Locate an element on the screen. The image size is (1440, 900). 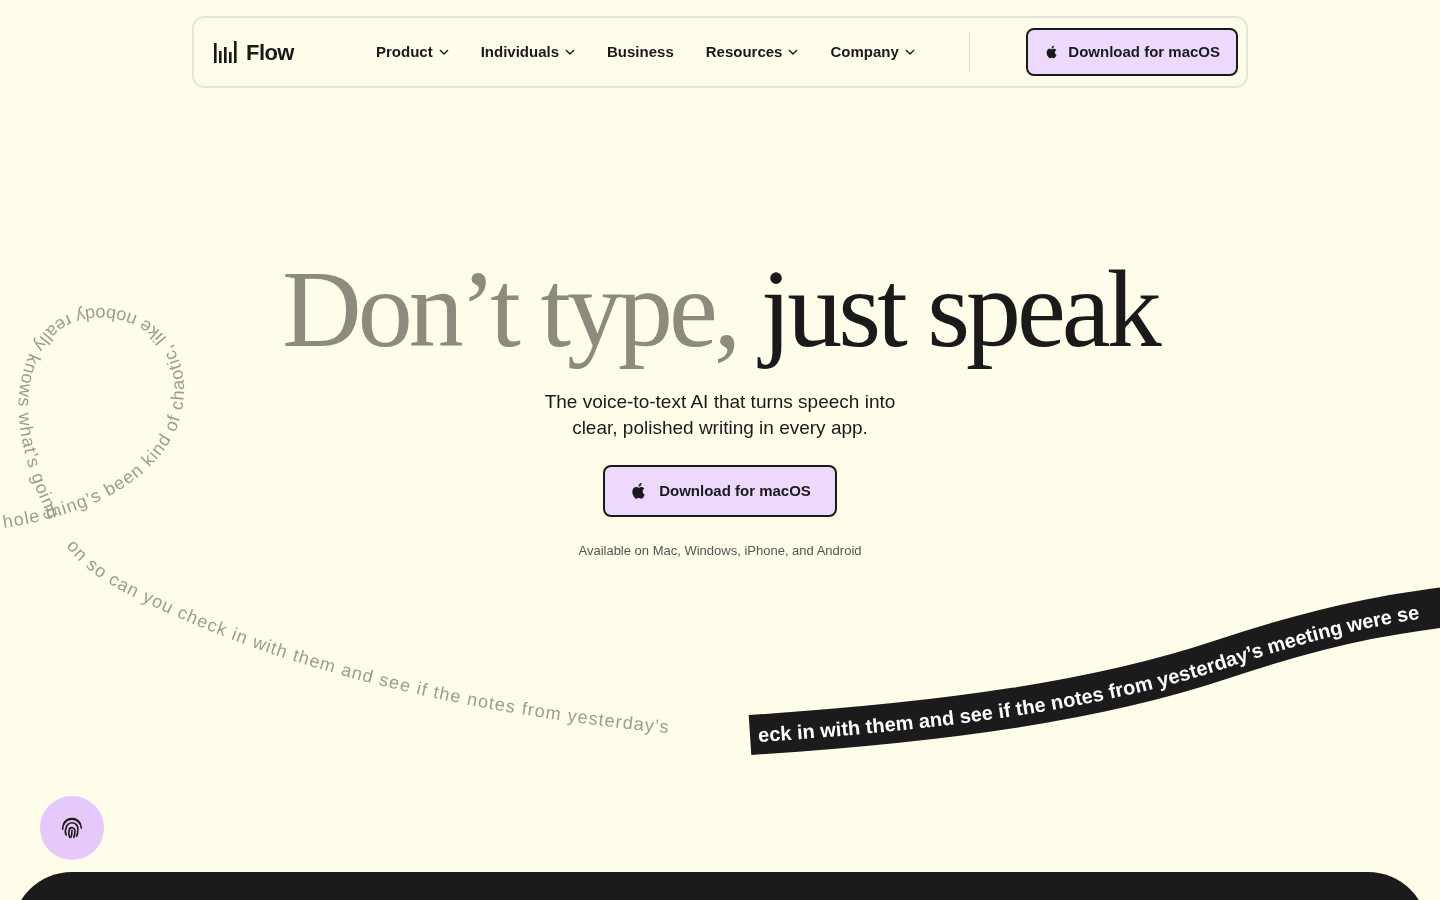
nav-link: Resources is located at coordinates (752, 52).